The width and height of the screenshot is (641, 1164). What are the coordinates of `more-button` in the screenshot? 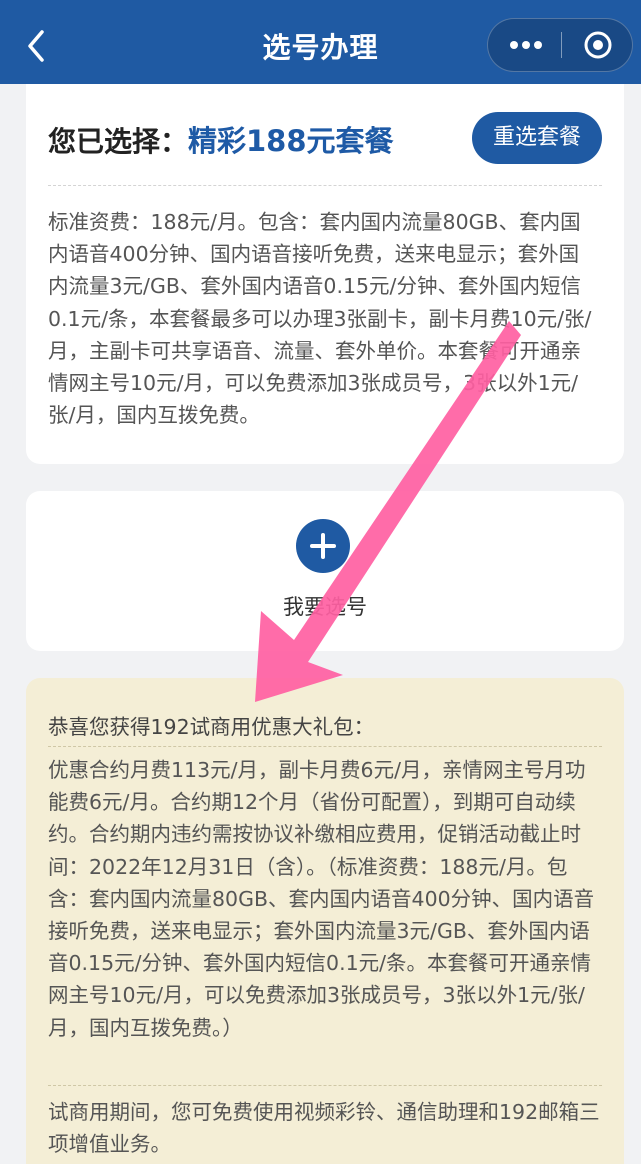 It's located at (524, 45).